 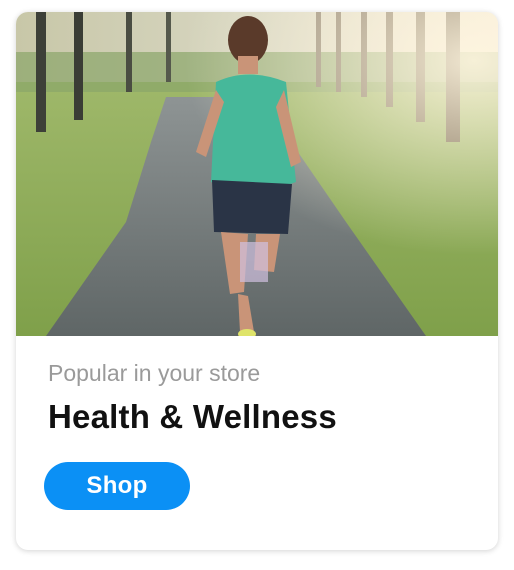 I want to click on card-title: Health & Wellness, so click(x=192, y=416).